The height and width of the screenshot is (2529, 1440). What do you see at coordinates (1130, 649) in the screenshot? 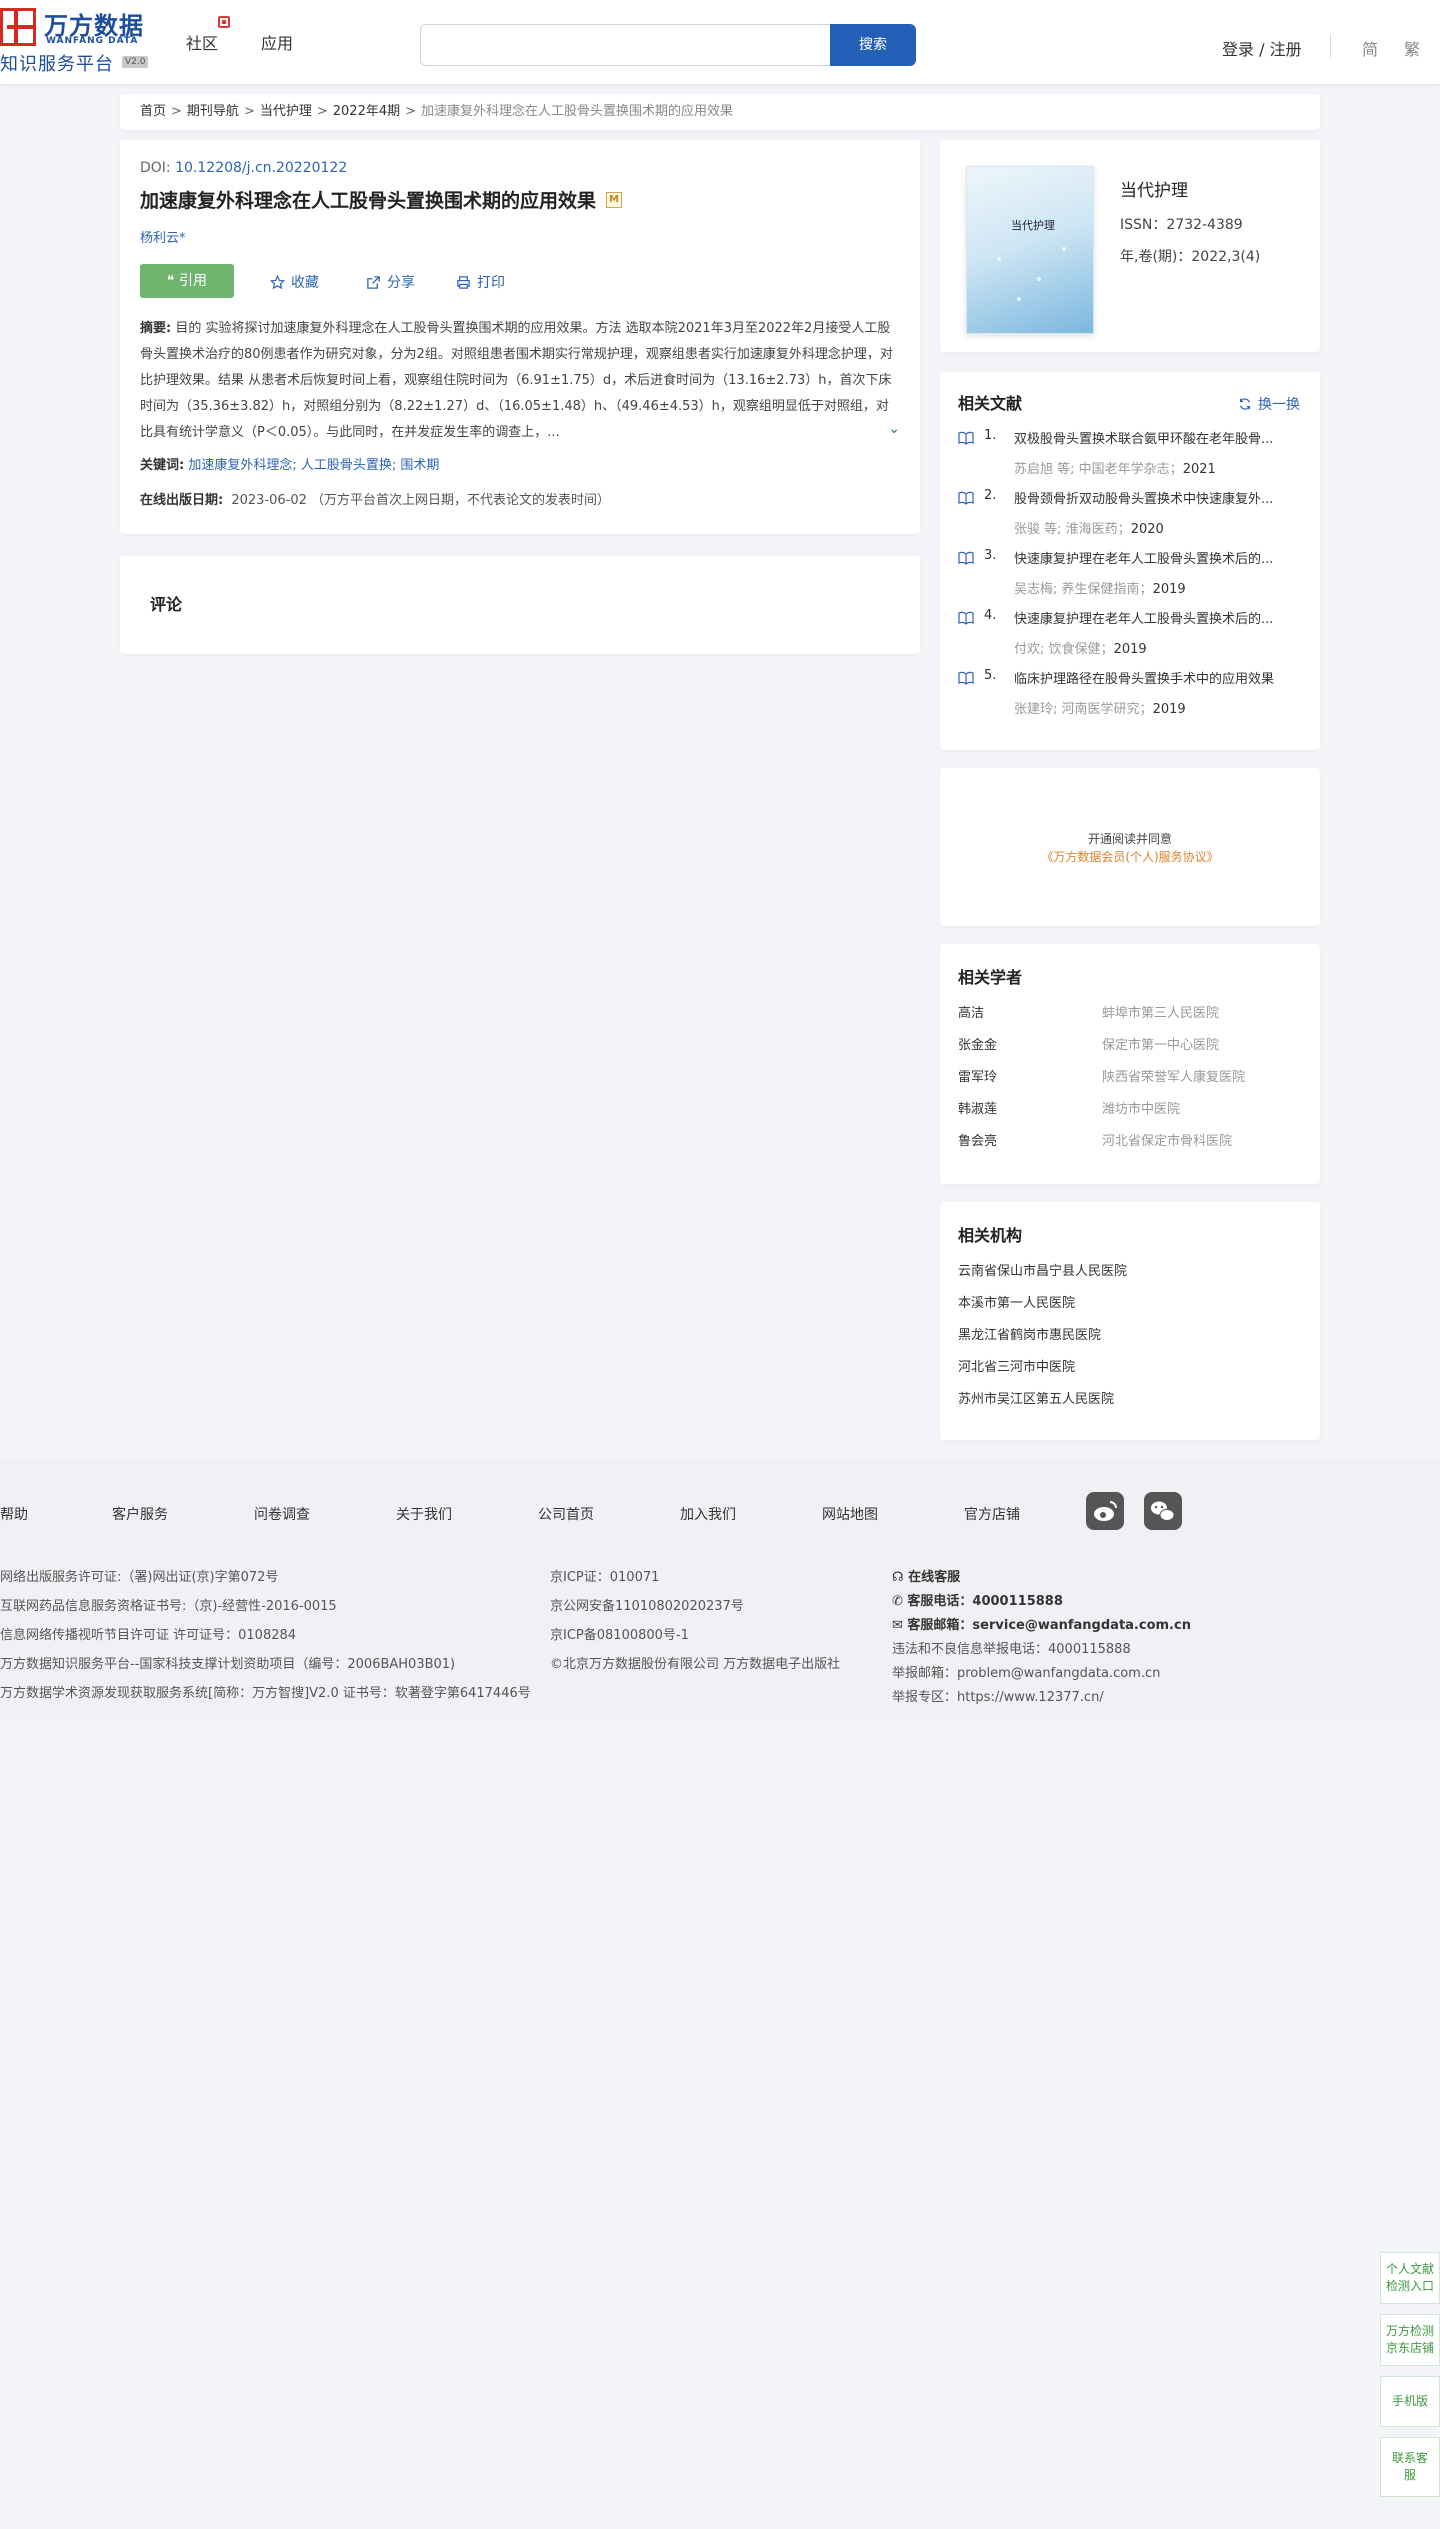
I see `related-doc-year: 2019` at bounding box center [1130, 649].